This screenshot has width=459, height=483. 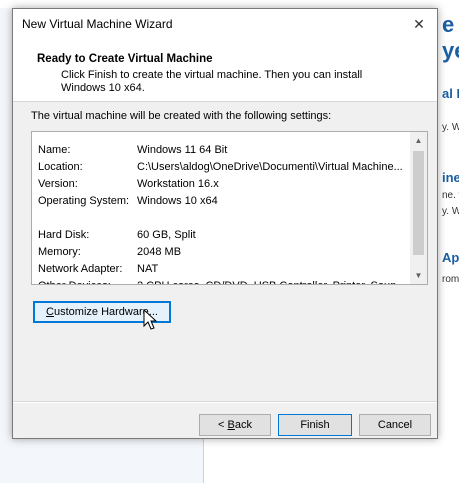 I want to click on background-text-fragment: e, so click(x=448, y=24).